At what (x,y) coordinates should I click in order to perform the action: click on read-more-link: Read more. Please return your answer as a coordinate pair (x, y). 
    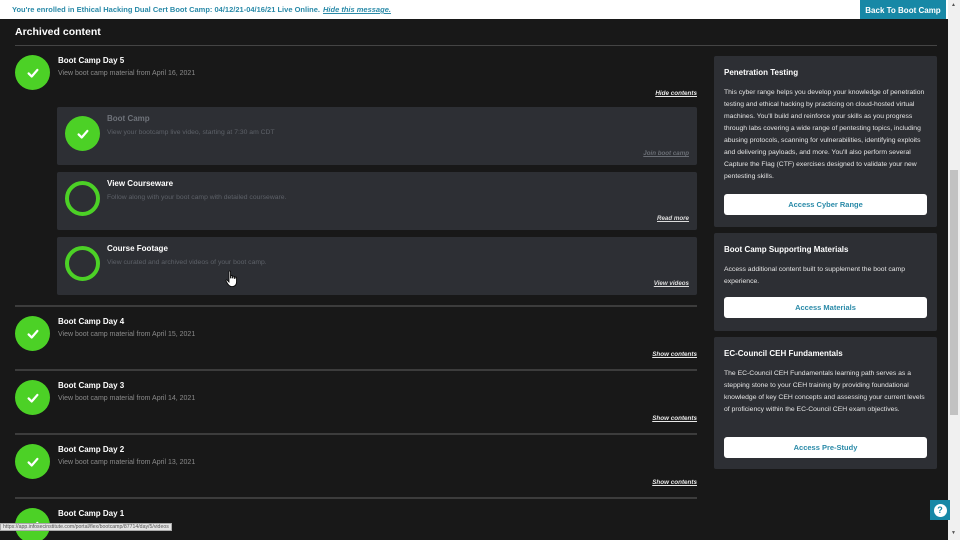
    Looking at the image, I should click on (673, 218).